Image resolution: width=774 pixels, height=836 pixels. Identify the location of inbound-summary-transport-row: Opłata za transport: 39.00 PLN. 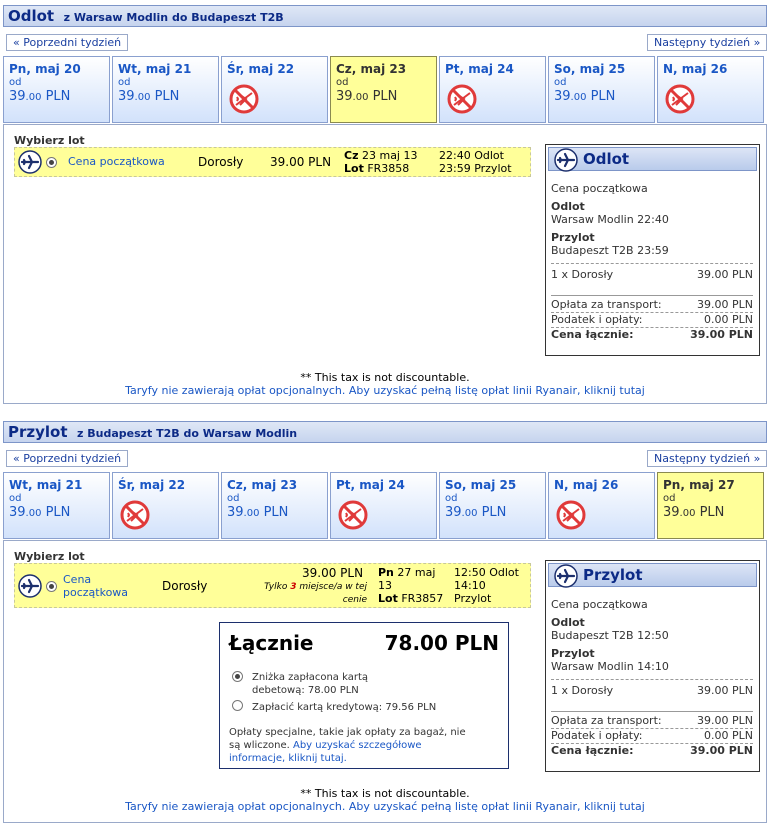
(652, 720).